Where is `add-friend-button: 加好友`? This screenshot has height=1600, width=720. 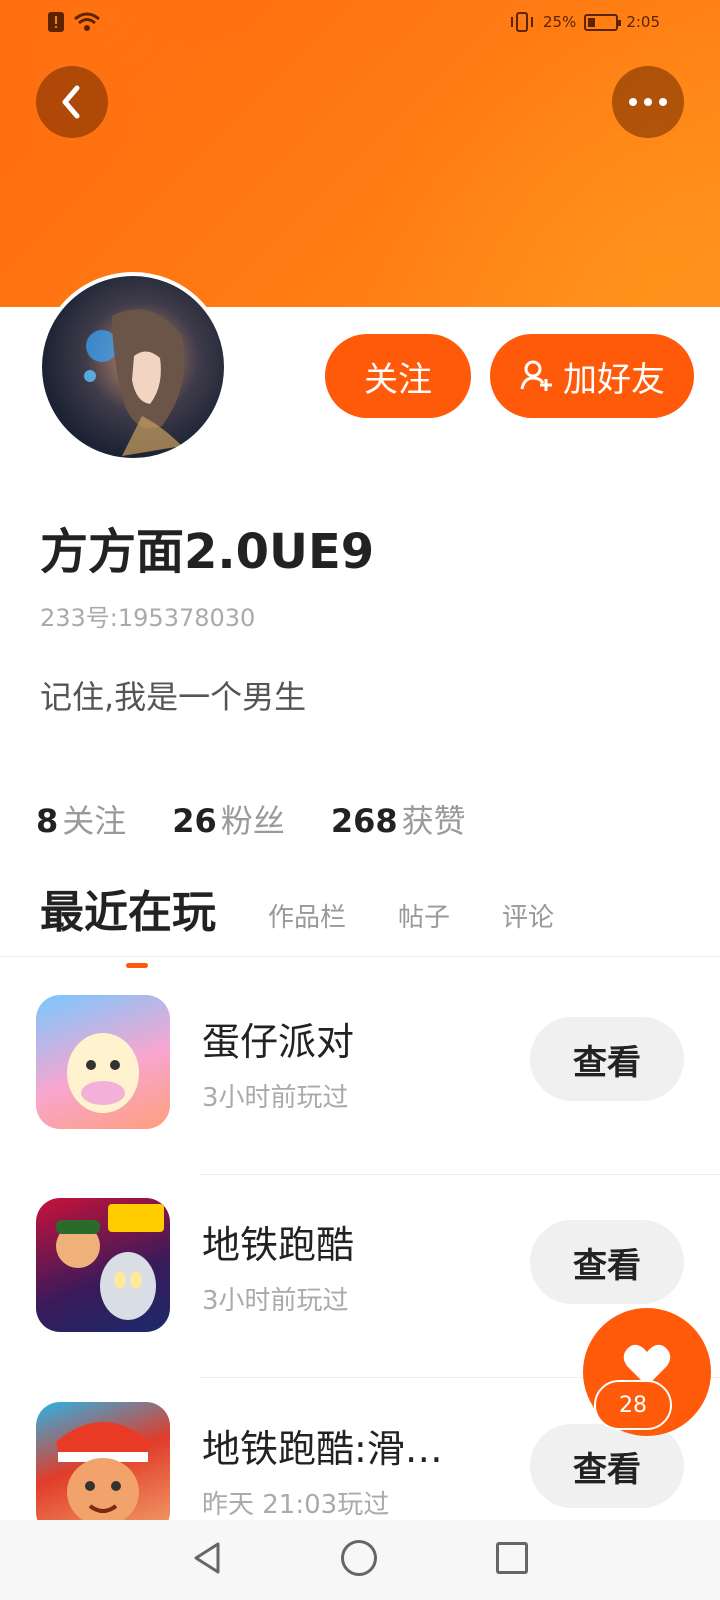 add-friend-button: 加好友 is located at coordinates (592, 376).